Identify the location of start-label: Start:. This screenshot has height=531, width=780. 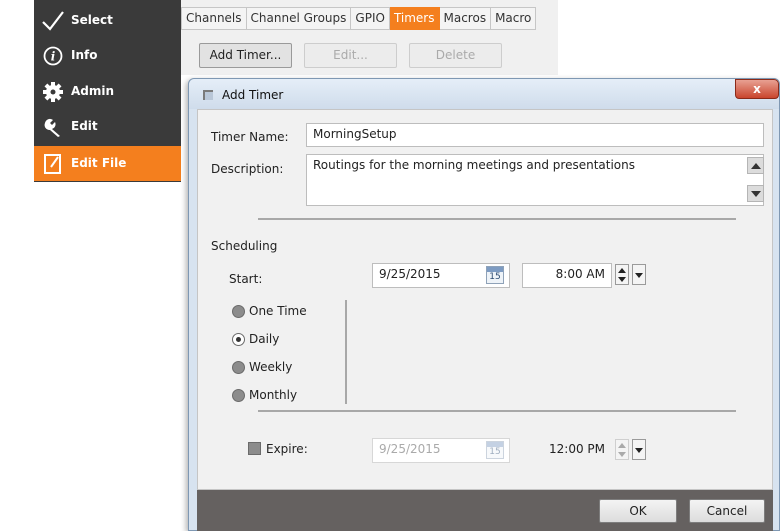
(246, 279).